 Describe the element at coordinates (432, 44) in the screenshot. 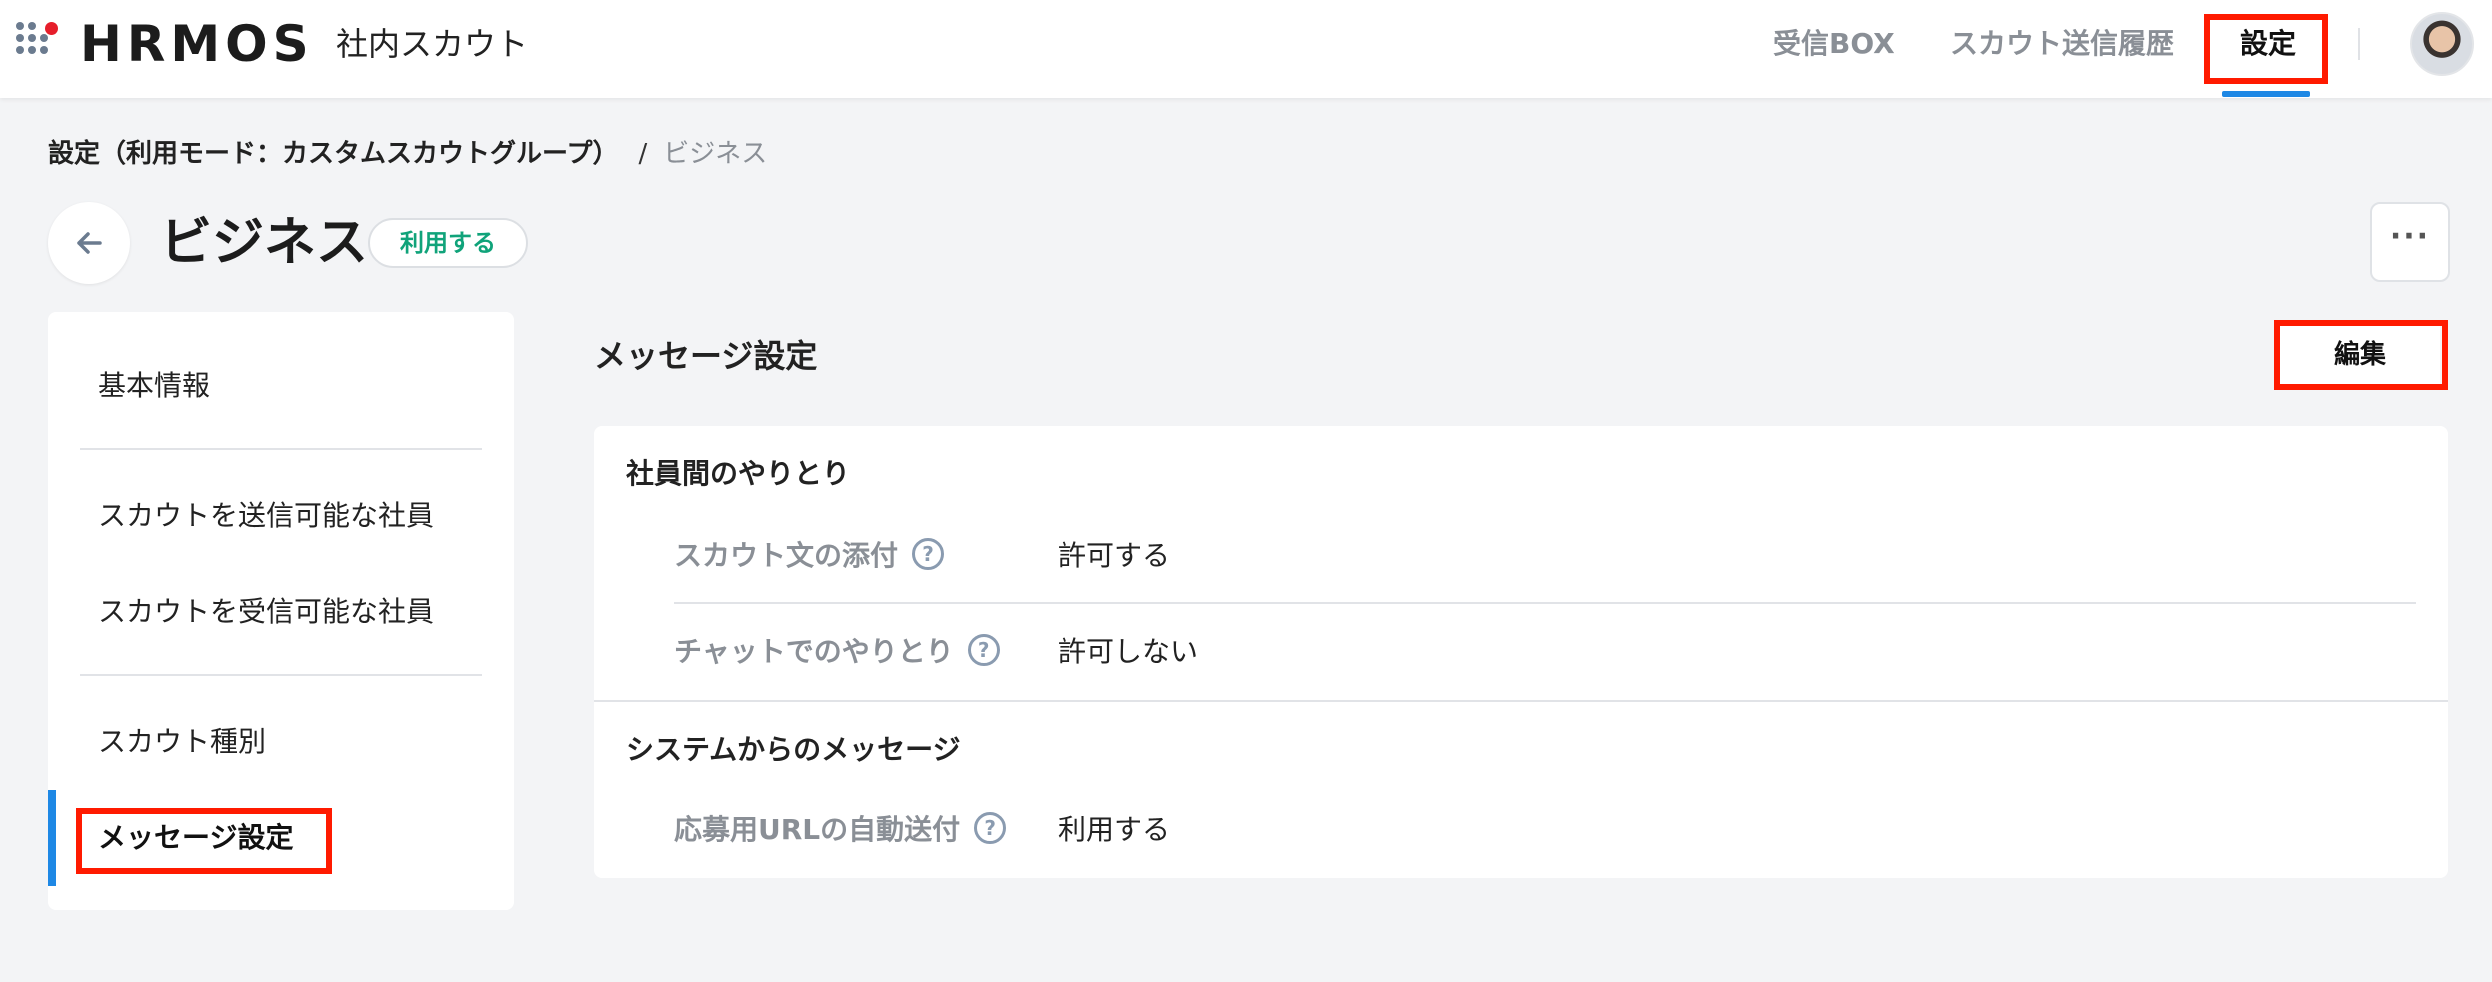

I see `product-name: 社内スカウト` at that location.